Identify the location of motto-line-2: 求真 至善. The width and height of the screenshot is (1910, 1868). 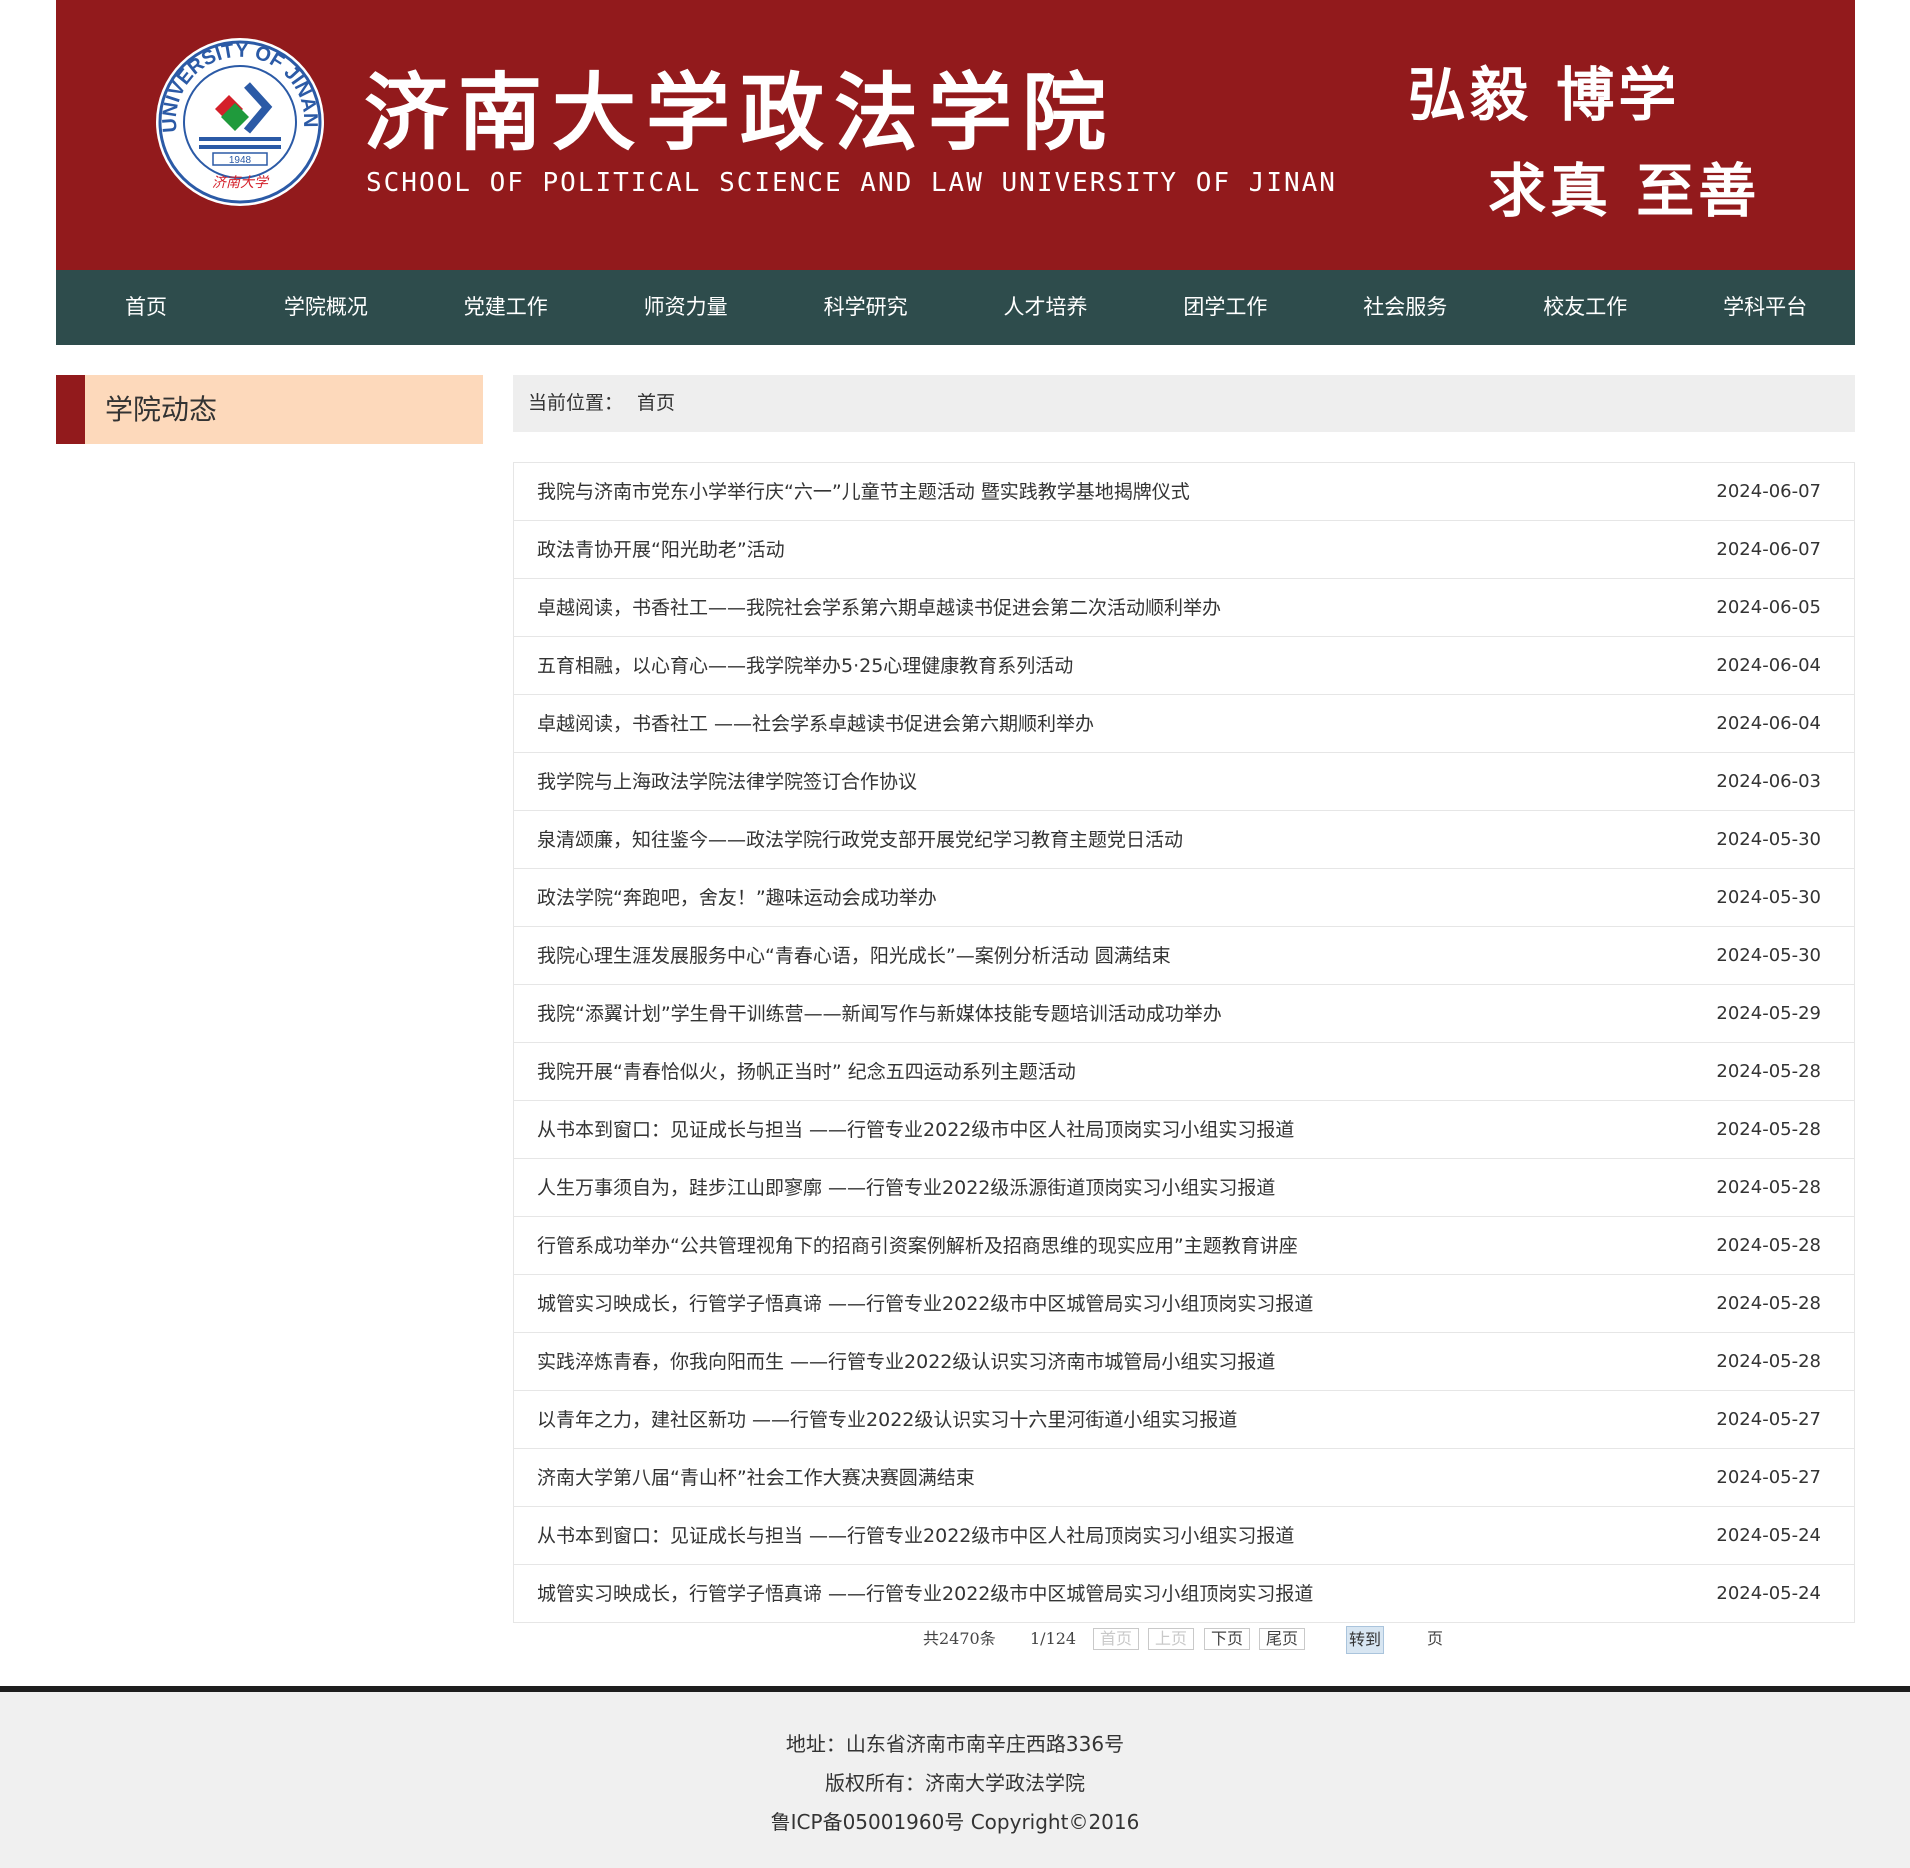
(1624, 191).